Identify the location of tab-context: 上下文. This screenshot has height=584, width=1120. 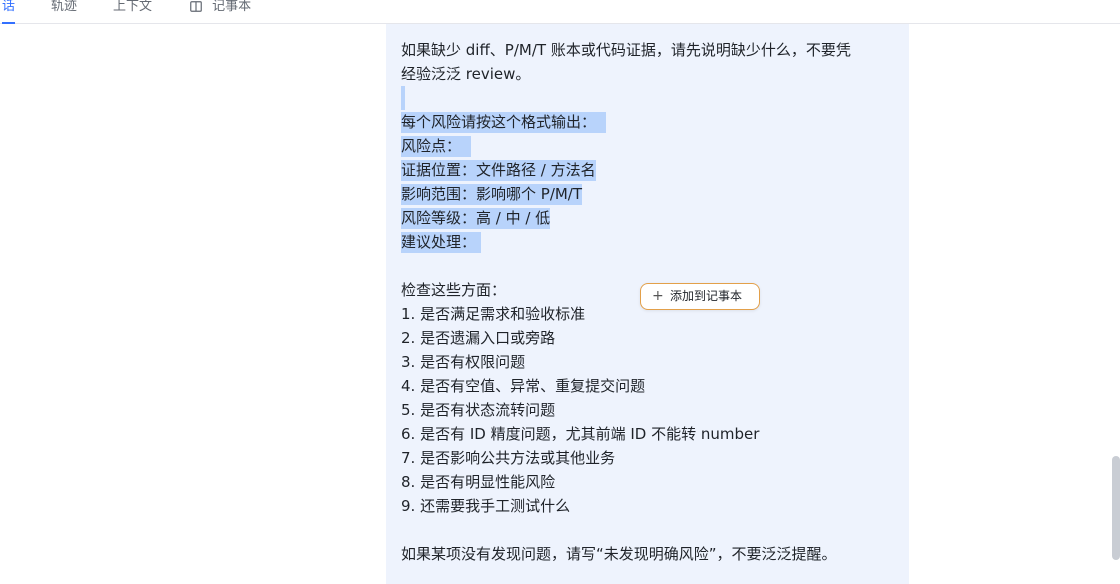
(132, 11).